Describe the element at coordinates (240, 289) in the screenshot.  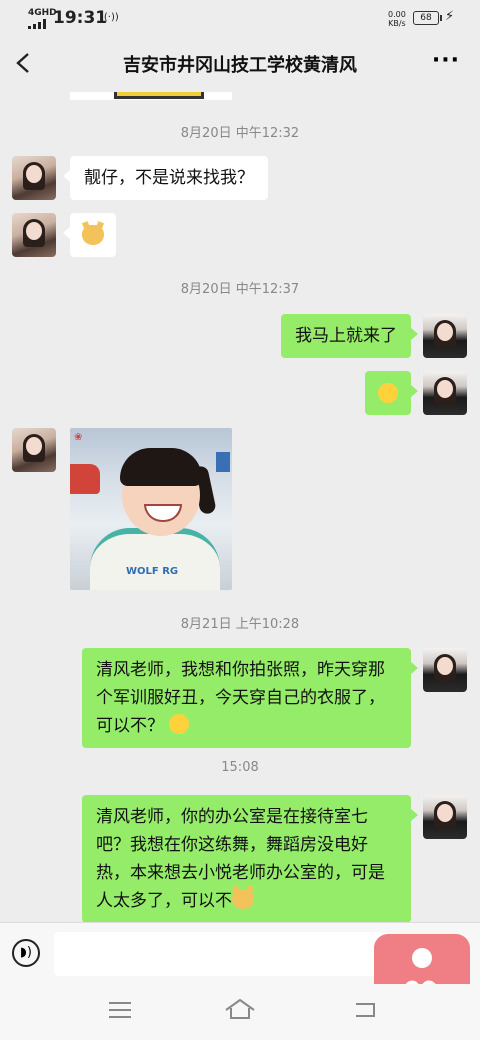
I see `timestamp: 8月20日 中午12:37` at that location.